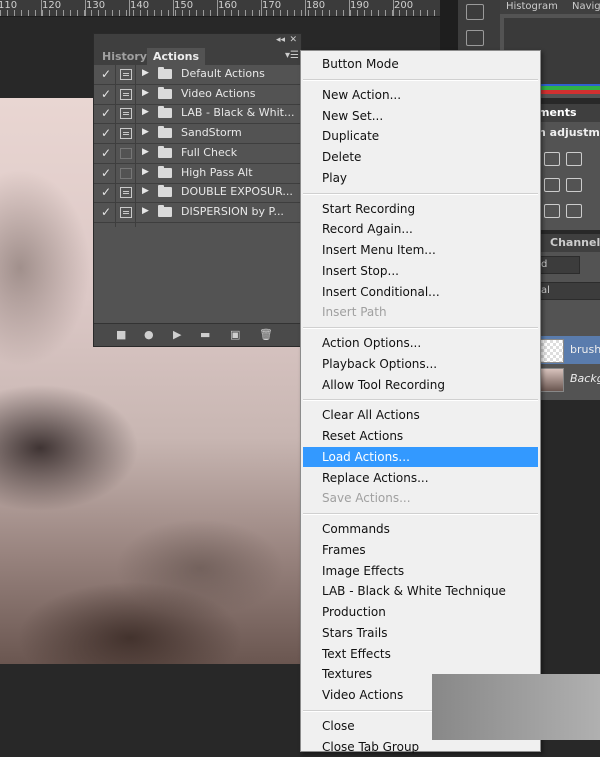 The width and height of the screenshot is (600, 757). What do you see at coordinates (363, 436) in the screenshot?
I see `menu-item-label: Reset Actions` at bounding box center [363, 436].